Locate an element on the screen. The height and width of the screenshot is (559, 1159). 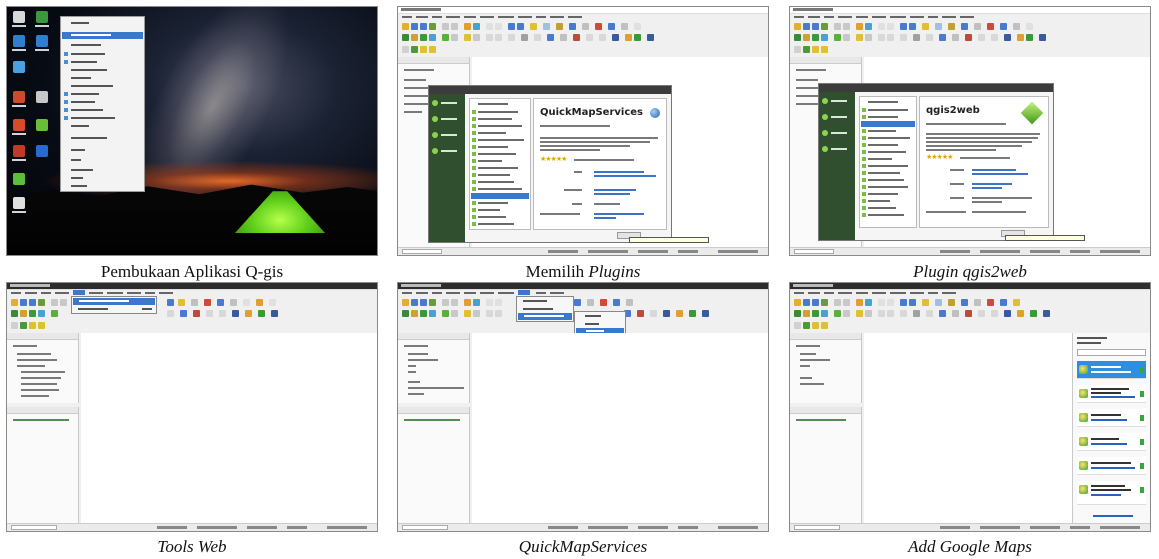
screenshot-add-google-maps is located at coordinates (970, 407).